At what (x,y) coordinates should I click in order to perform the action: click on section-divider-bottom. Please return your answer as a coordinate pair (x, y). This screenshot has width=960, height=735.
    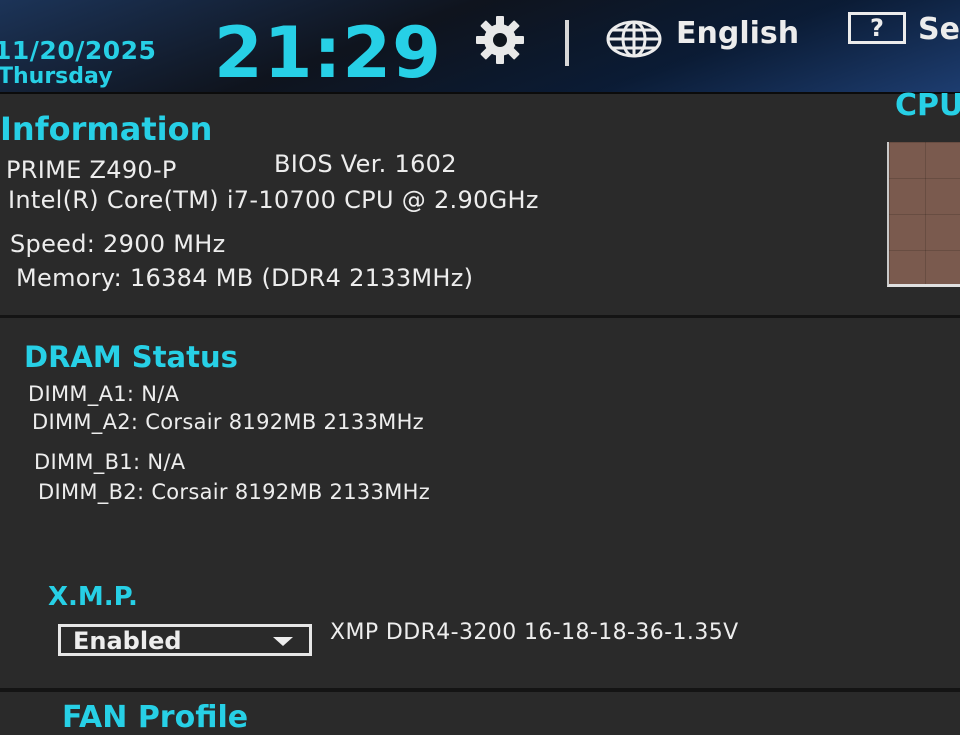
    Looking at the image, I should click on (480, 690).